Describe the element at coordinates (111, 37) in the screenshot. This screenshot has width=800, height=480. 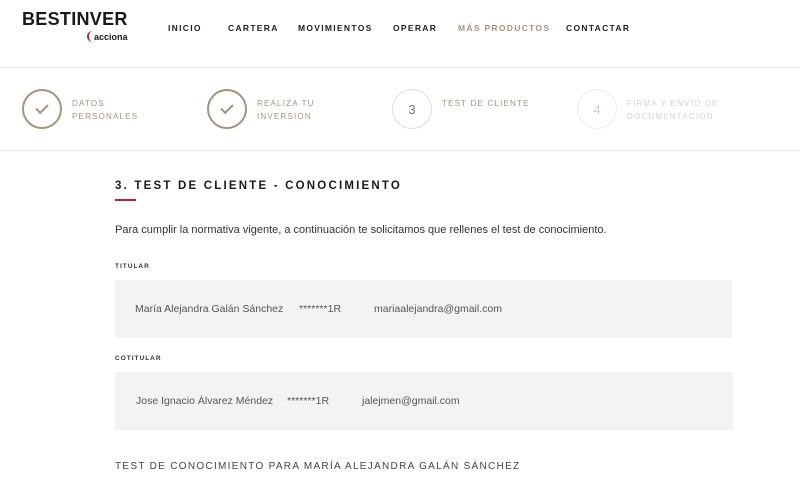
I see `logo-subtext: acciona` at that location.